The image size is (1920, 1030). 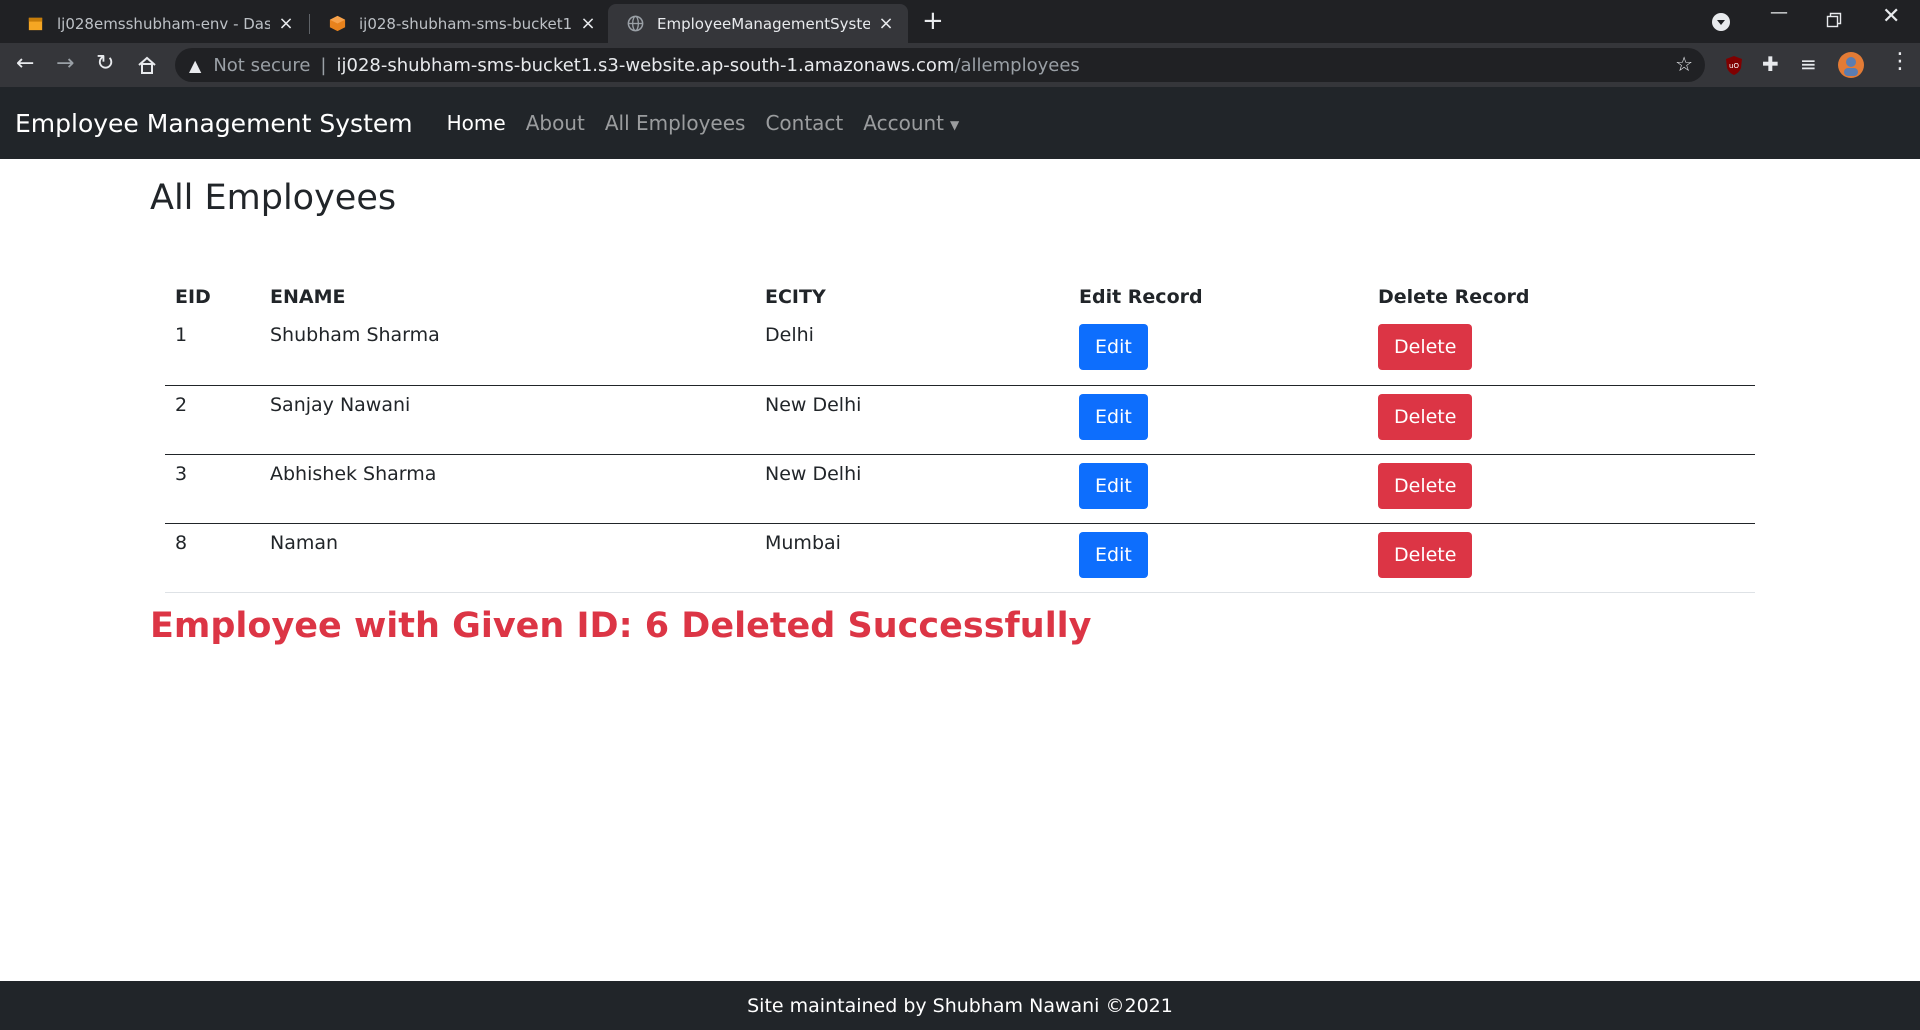 I want to click on column-header-ename: ENAME, so click(x=308, y=297).